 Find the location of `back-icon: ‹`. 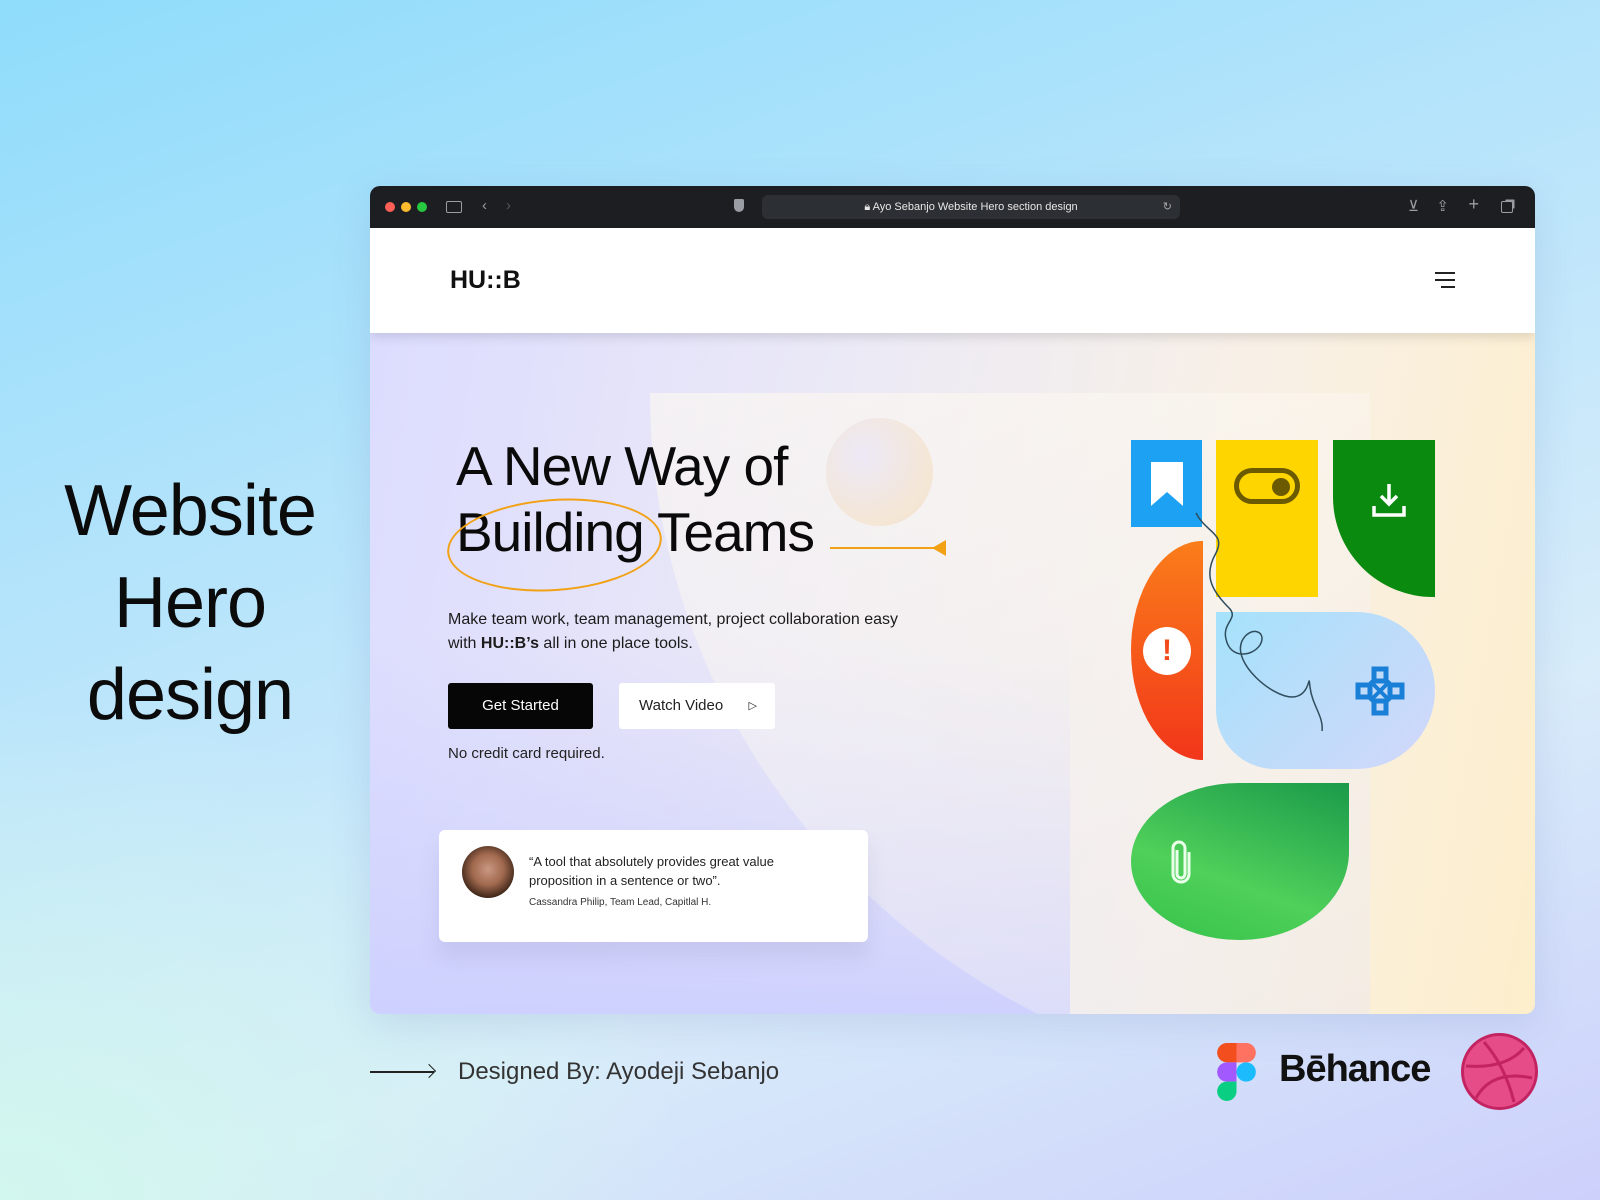

back-icon: ‹ is located at coordinates (484, 205).